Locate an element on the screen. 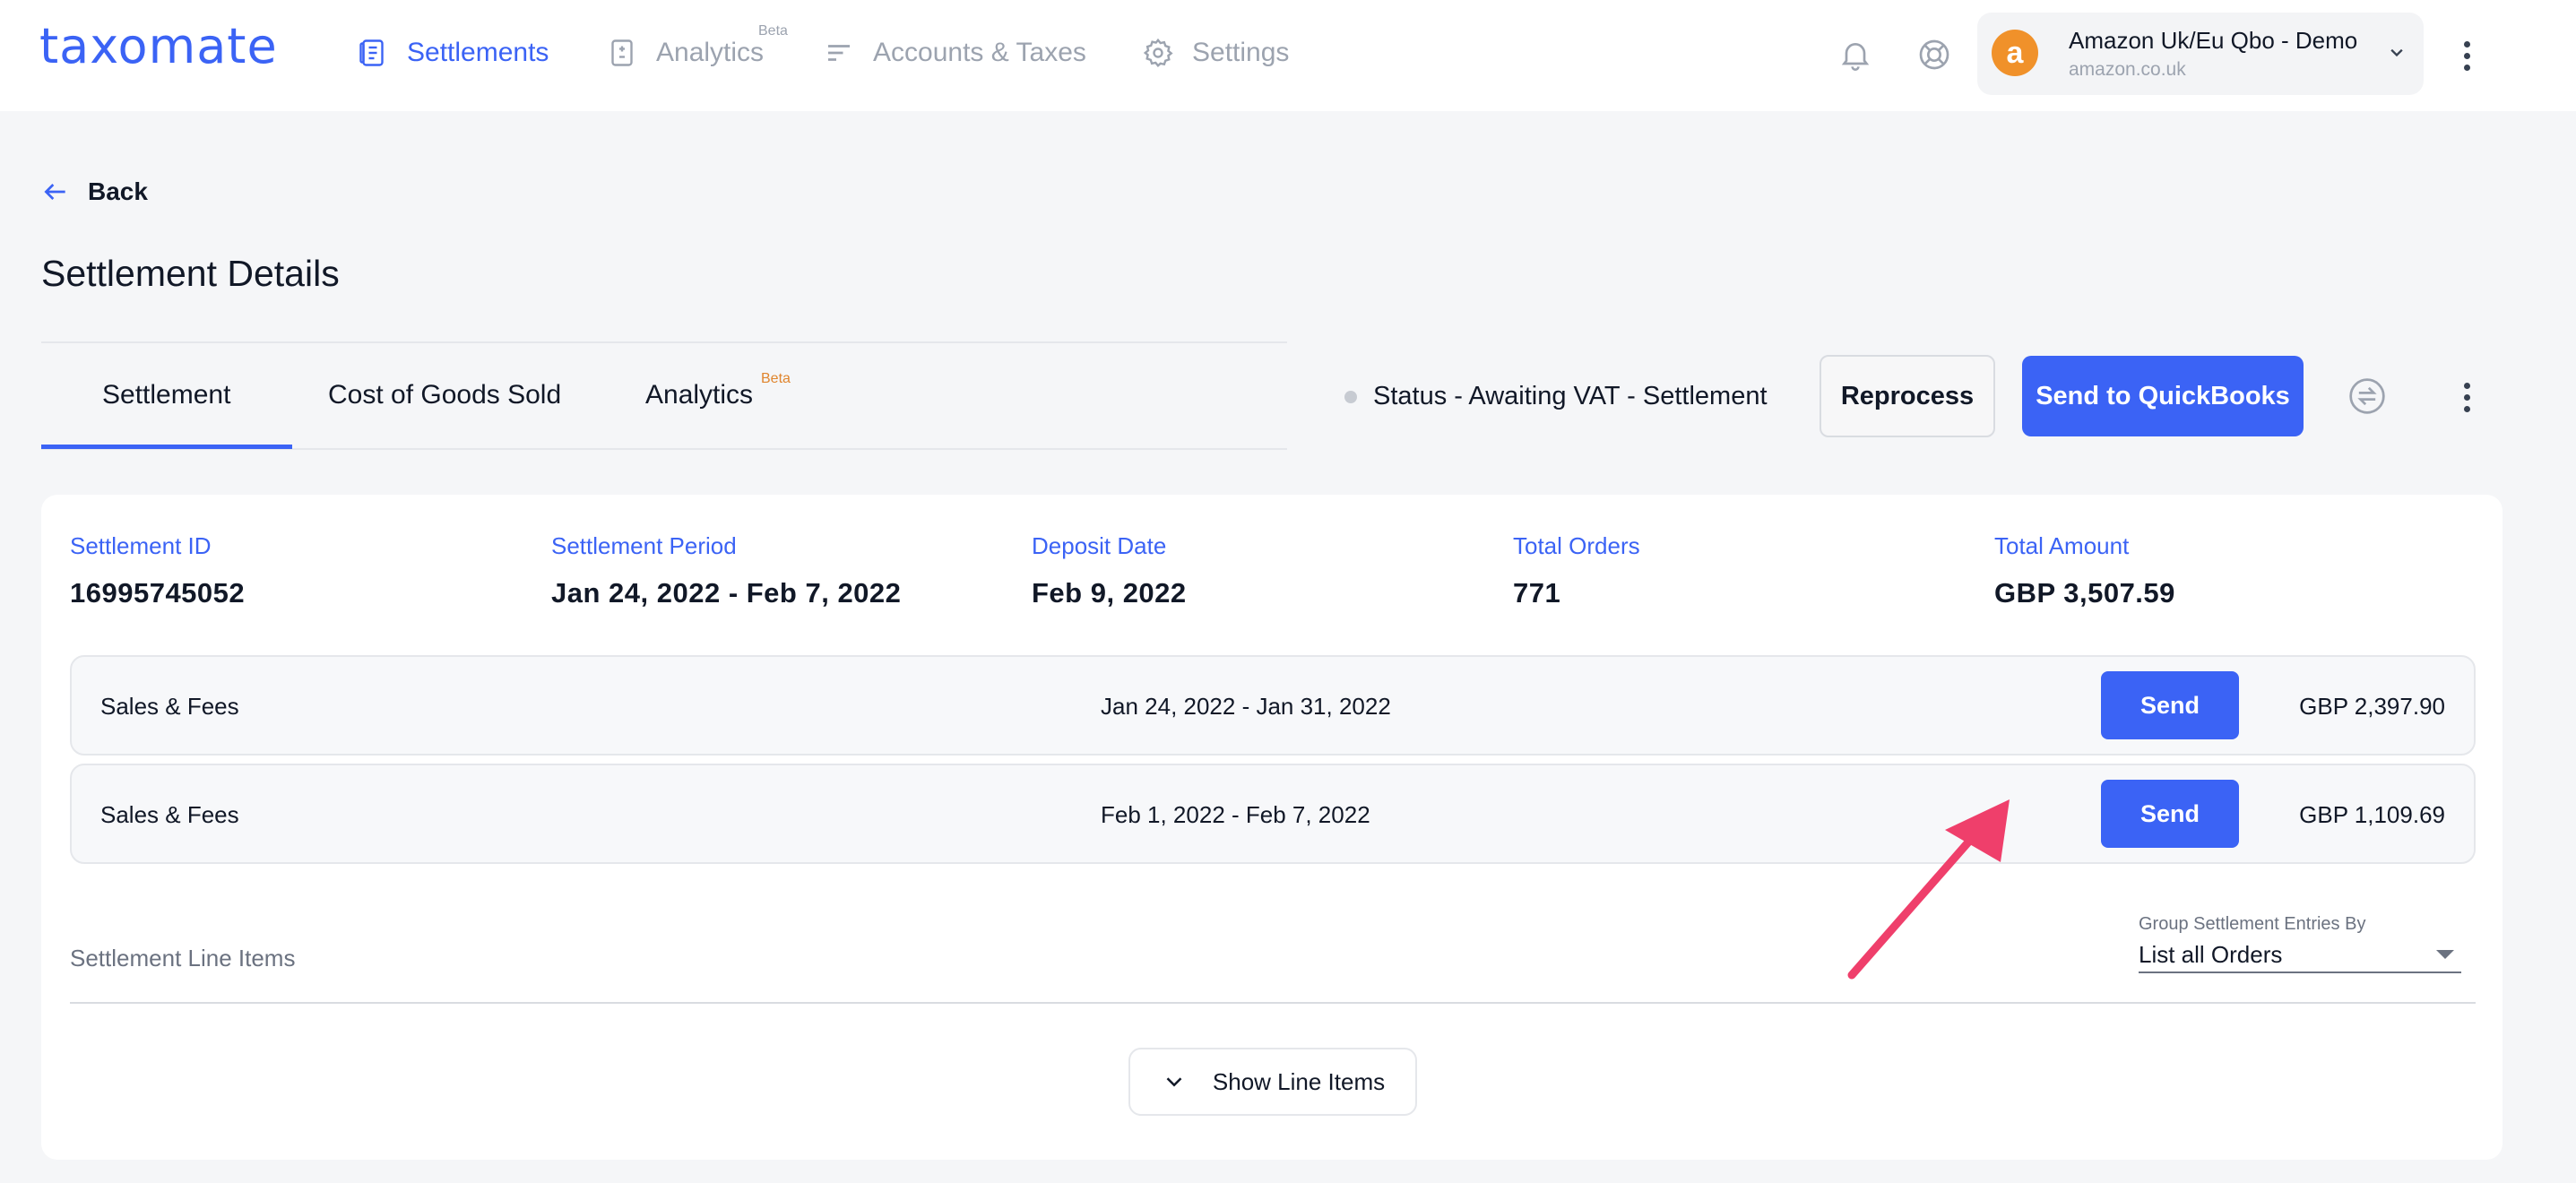 The image size is (2576, 1183). amazon-avatar: a is located at coordinates (2015, 53).